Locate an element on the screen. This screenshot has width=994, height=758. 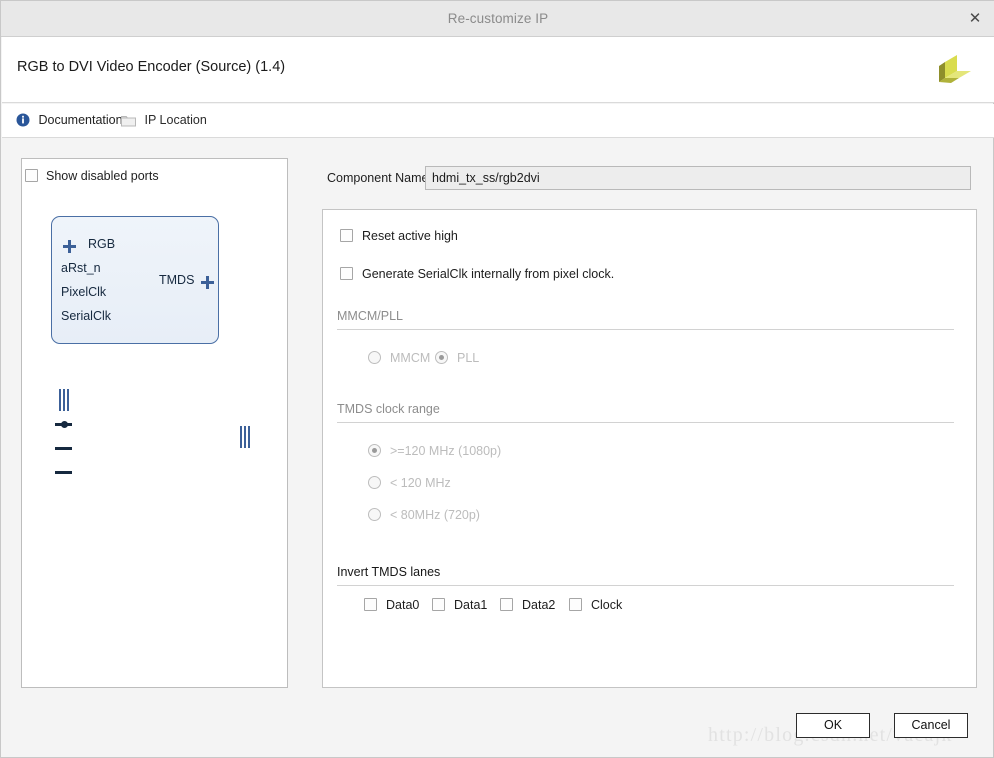
arst-n-pin-icon is located at coordinates (63, 424).